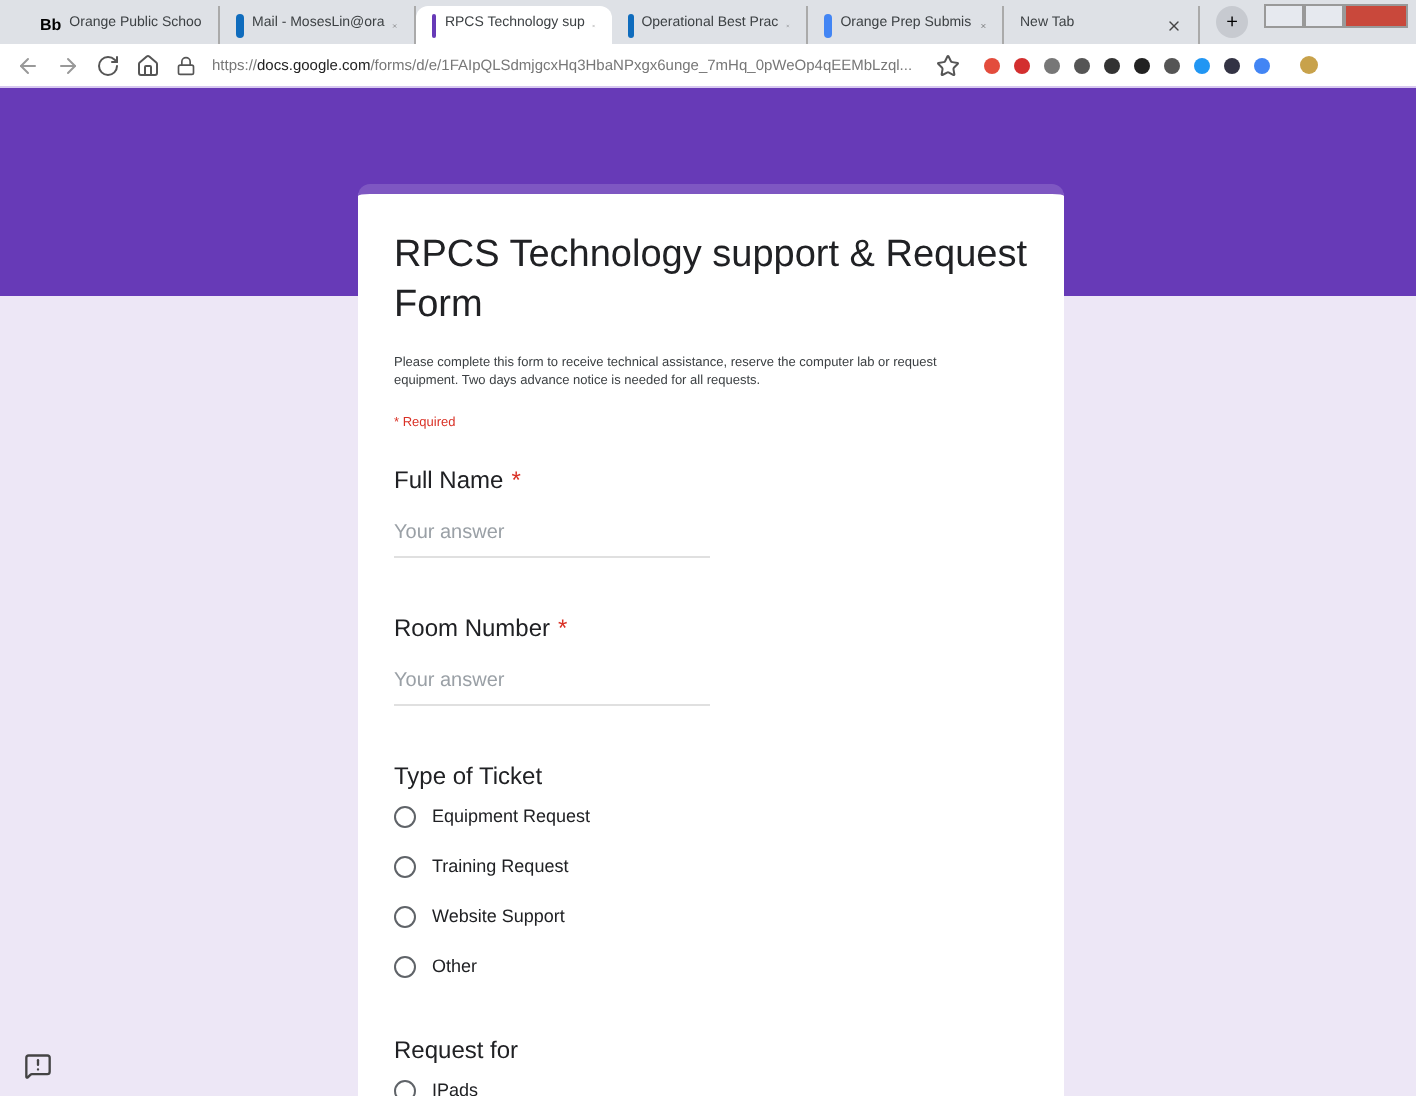 The height and width of the screenshot is (1096, 1416). I want to click on tab-favicon-text: Bb, so click(51, 25).